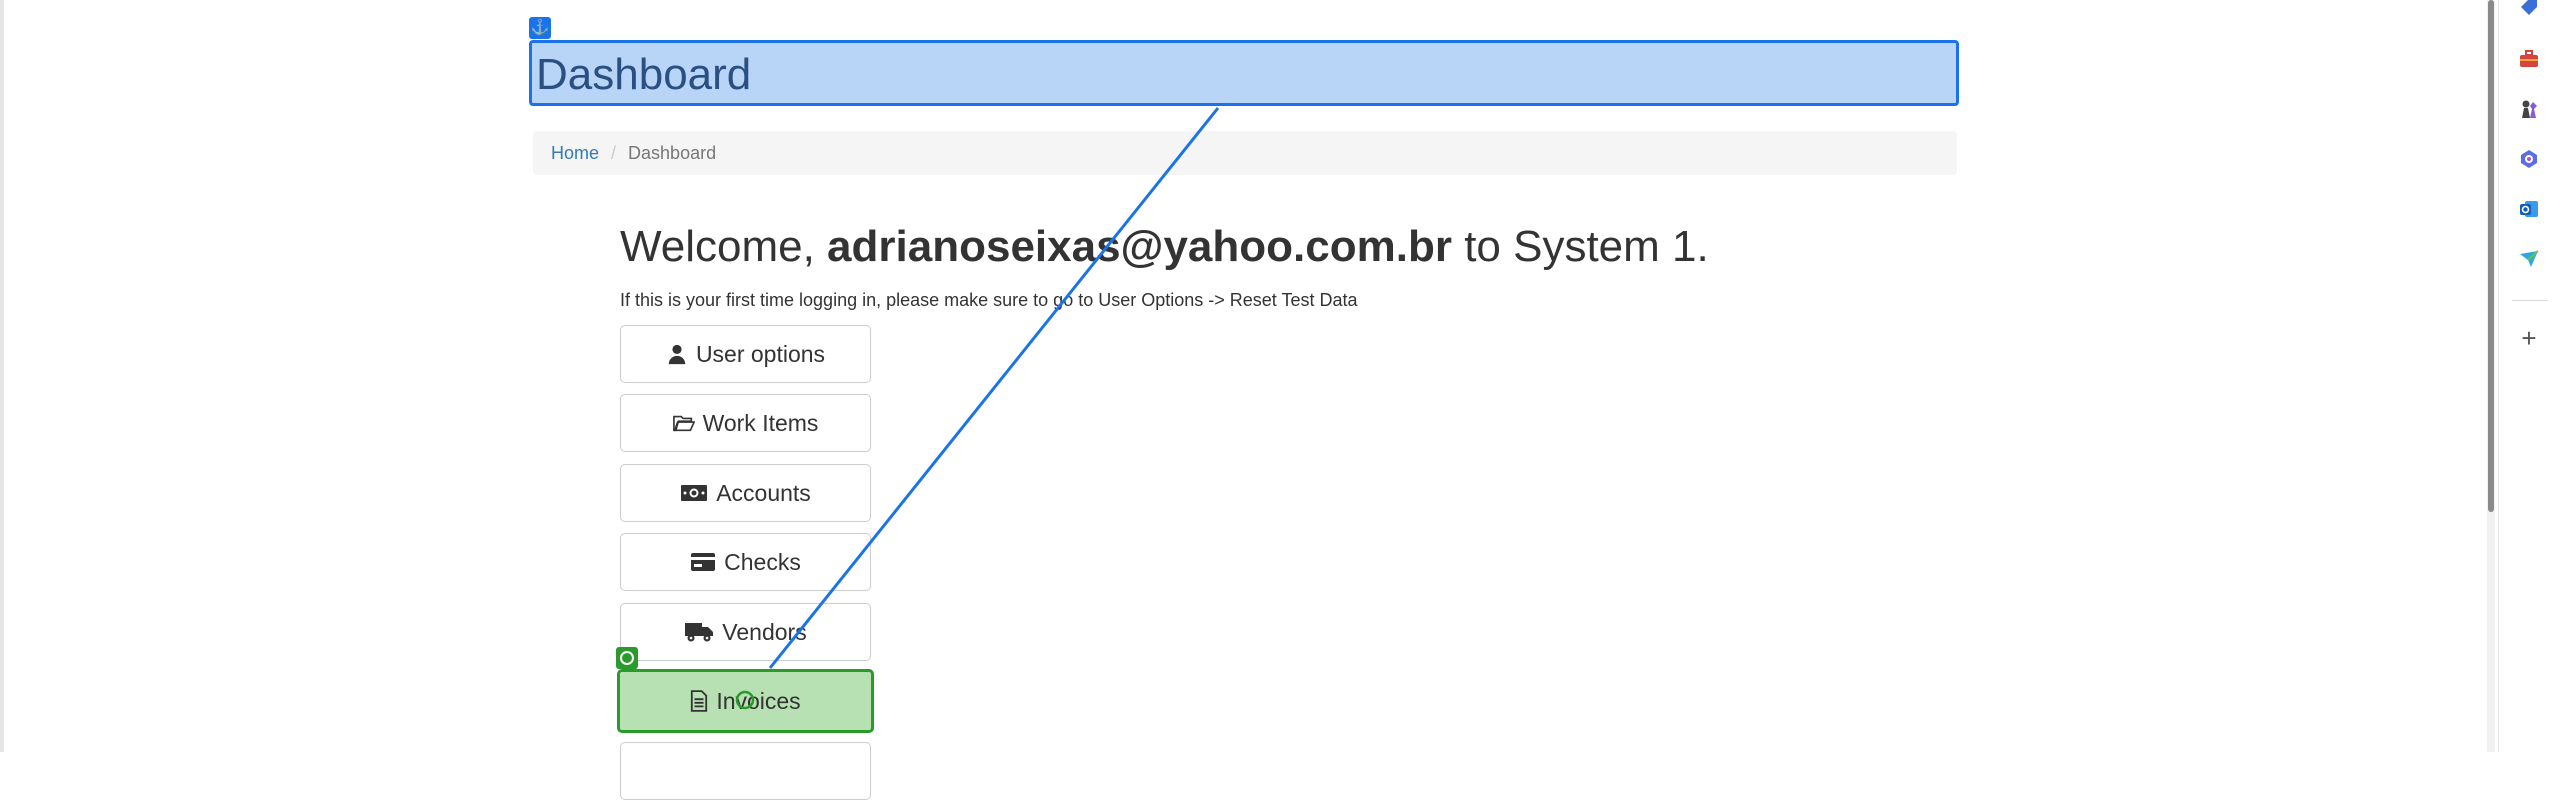 The width and height of the screenshot is (2560, 800). I want to click on copilot-icon, so click(2529, 159).